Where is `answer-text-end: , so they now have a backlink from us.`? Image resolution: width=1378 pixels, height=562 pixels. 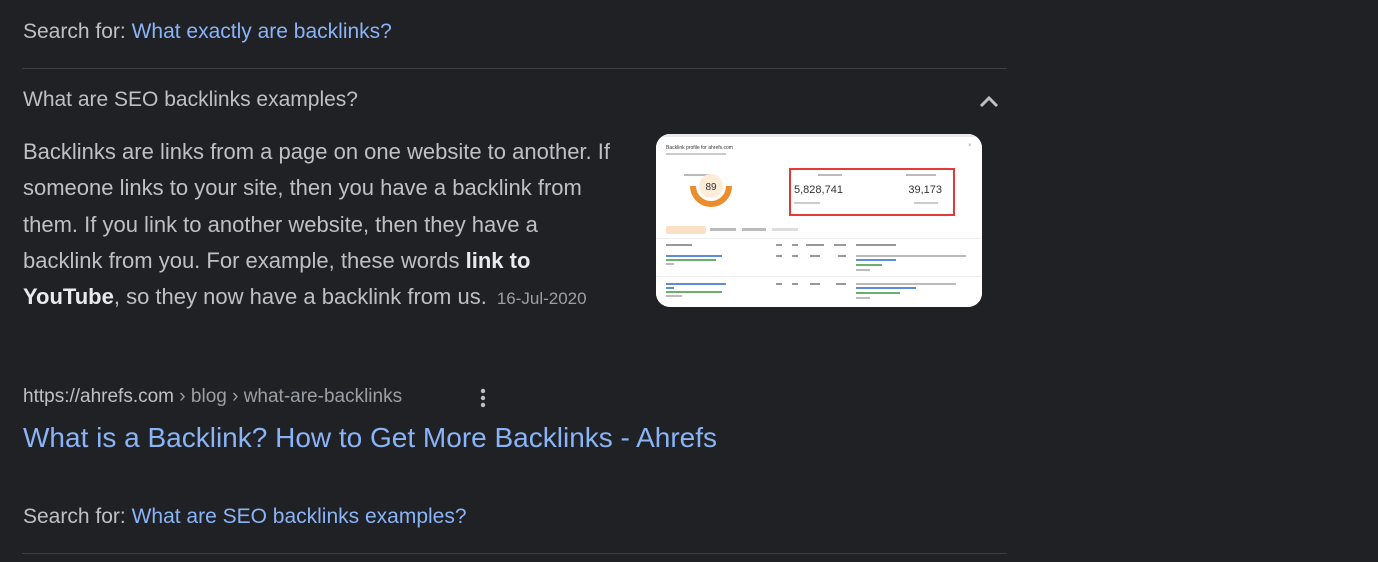
answer-text-end: , so they now have a backlink from us. is located at coordinates (300, 297).